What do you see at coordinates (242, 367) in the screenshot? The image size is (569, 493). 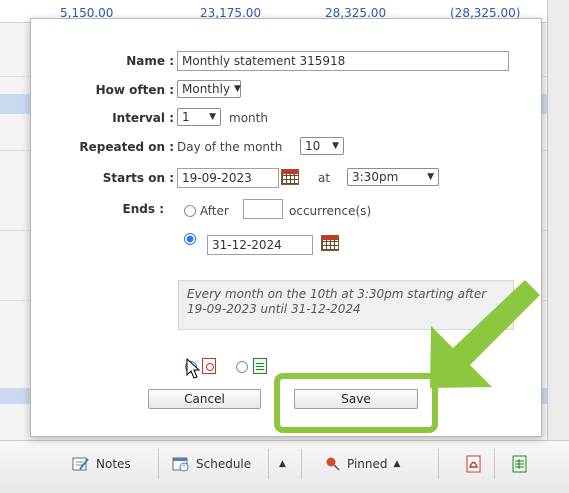 I see `format-excel-radio` at bounding box center [242, 367].